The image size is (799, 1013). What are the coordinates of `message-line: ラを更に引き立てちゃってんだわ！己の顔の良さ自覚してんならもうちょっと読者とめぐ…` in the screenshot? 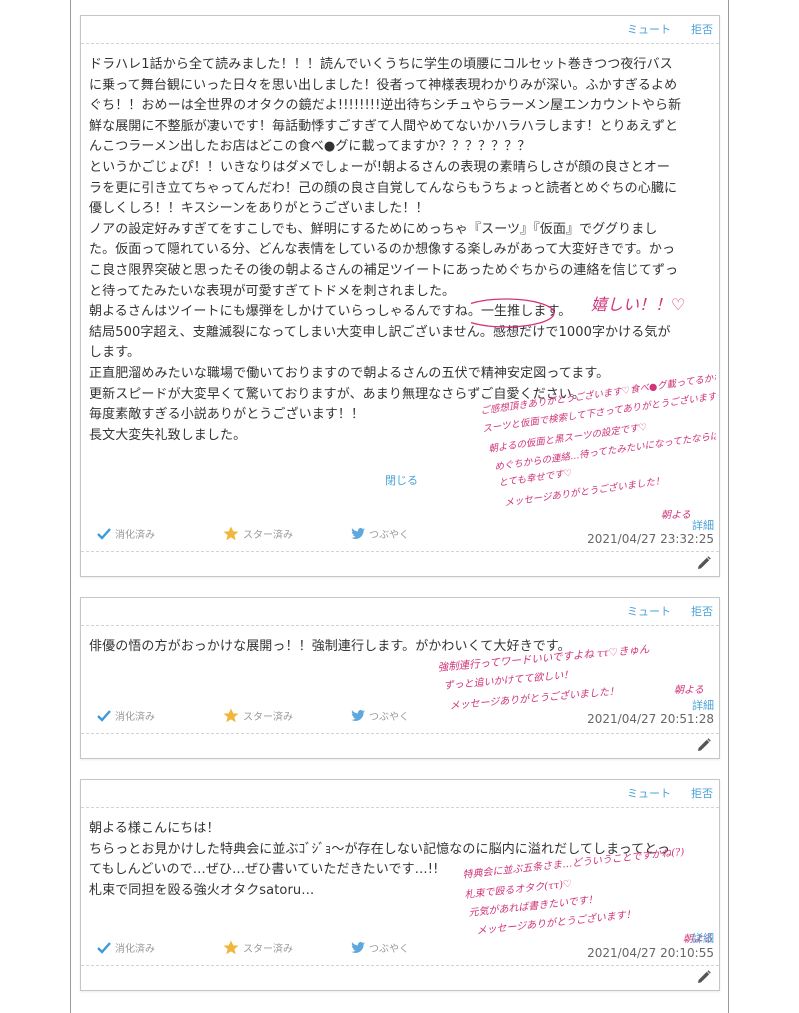 It's located at (383, 188).